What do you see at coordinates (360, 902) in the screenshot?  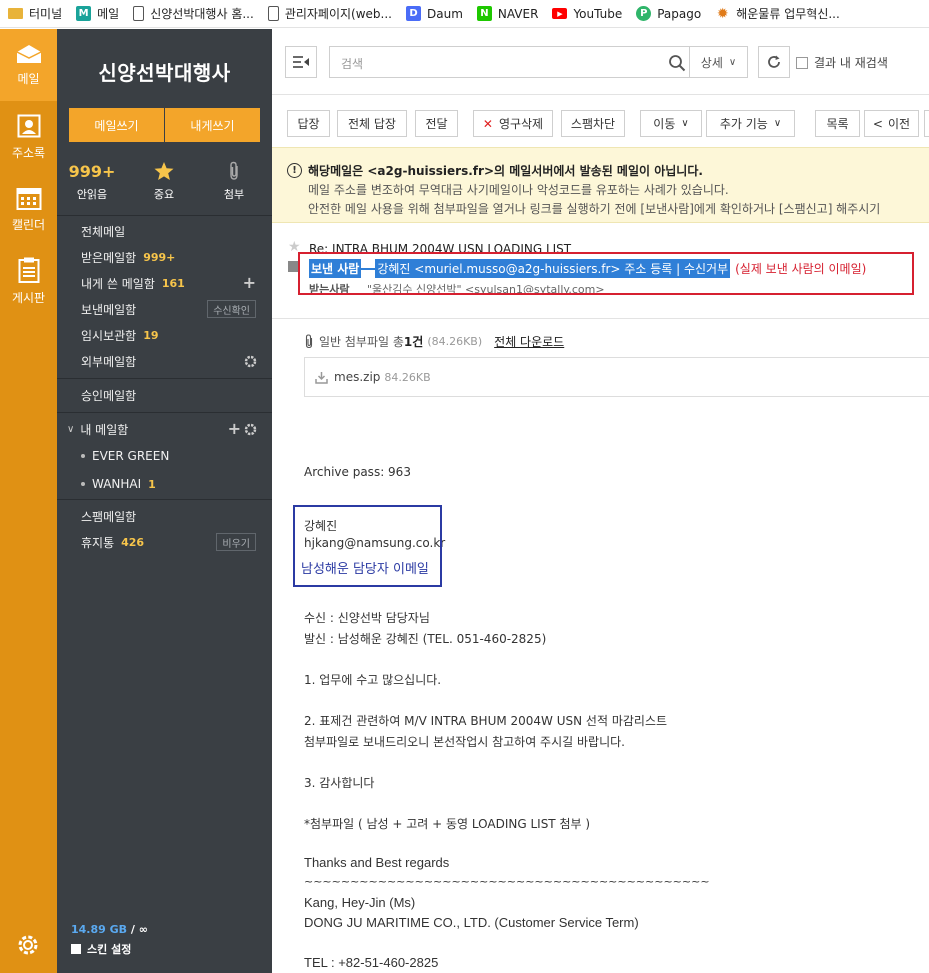 I see `body-name: Kang, Hey-Jin (Ms)` at bounding box center [360, 902].